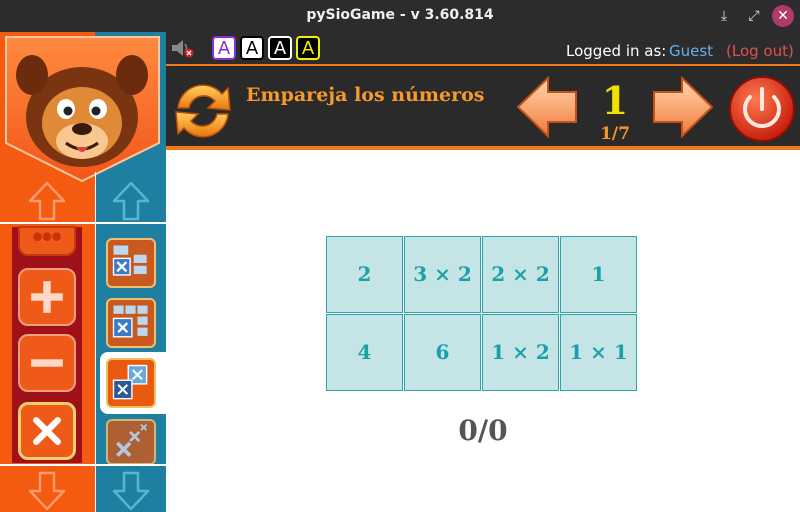 The width and height of the screenshot is (800, 512). Describe the element at coordinates (760, 51) in the screenshot. I see `logout-link: (Log out)` at that location.